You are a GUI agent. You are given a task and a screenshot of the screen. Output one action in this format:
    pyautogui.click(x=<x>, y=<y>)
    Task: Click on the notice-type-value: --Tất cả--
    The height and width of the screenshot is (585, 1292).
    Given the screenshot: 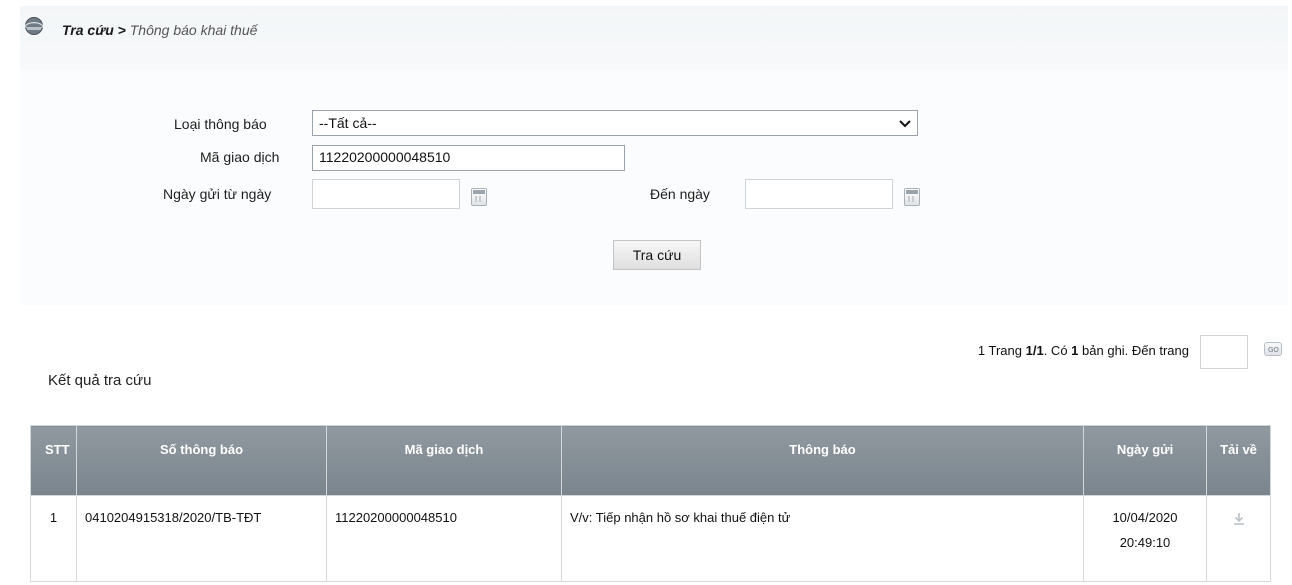 What is the action you would take?
    pyautogui.click(x=348, y=123)
    